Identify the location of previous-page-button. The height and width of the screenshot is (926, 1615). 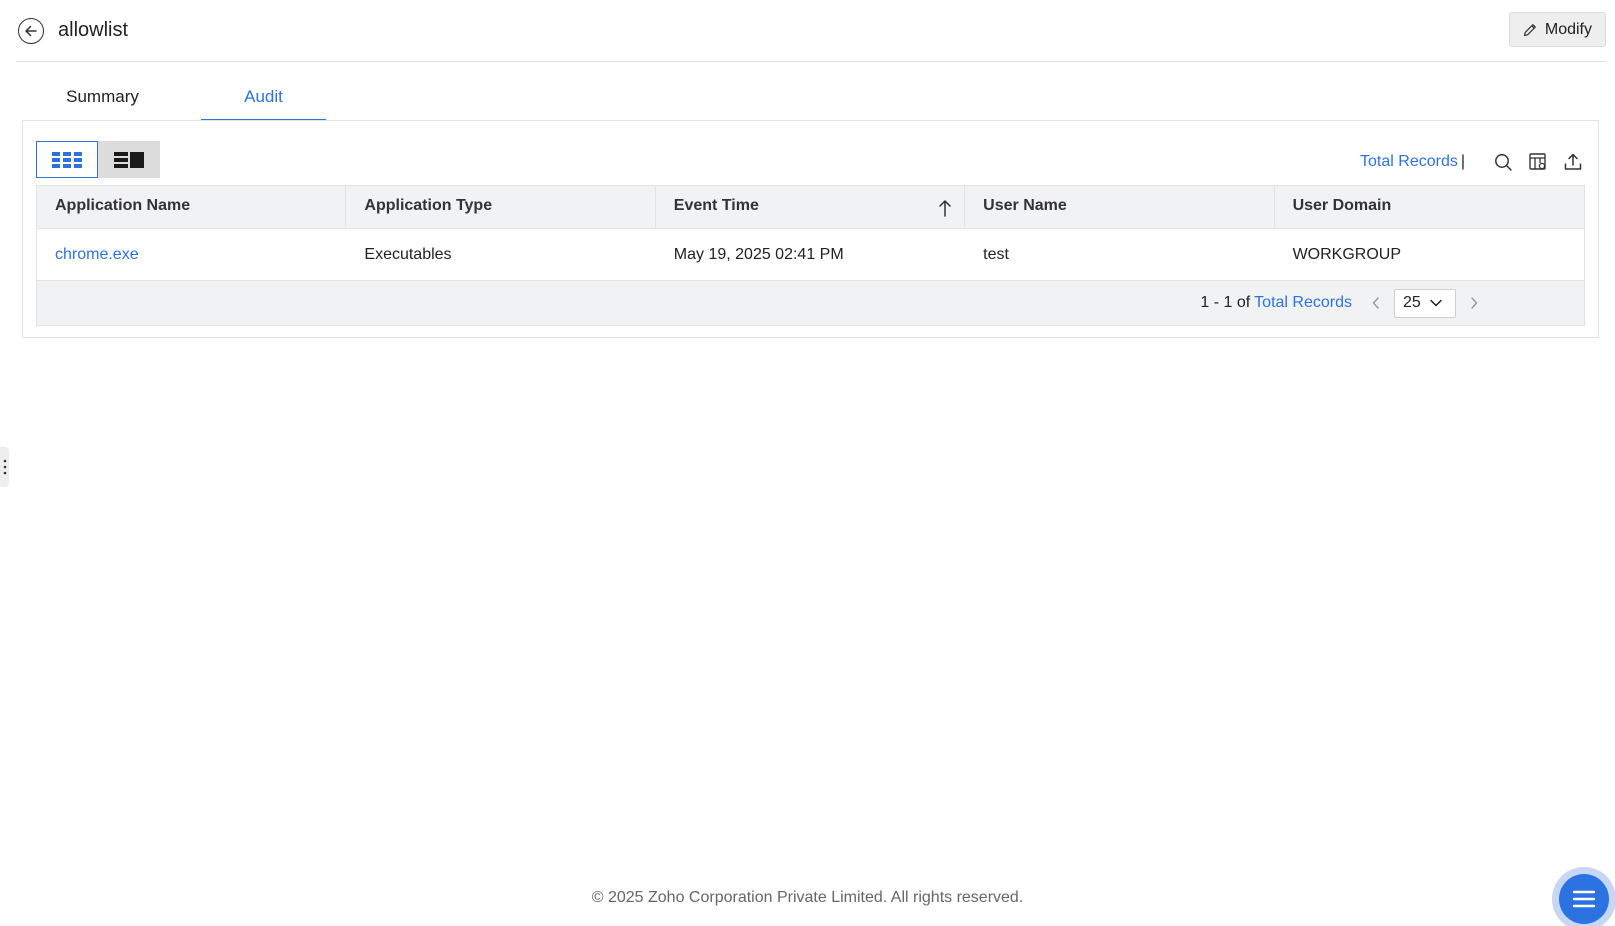
(1376, 303).